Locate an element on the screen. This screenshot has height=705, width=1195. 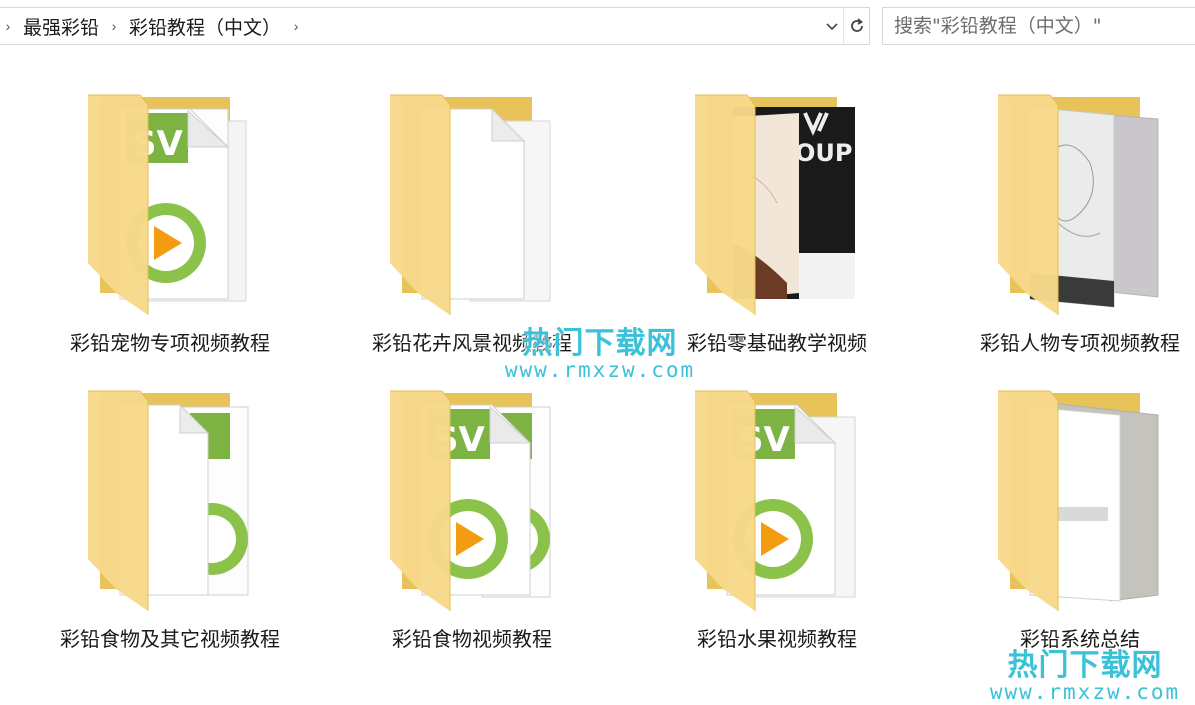
folder-item: 彩铅食物及其它视频教程 is located at coordinates (170, 503).